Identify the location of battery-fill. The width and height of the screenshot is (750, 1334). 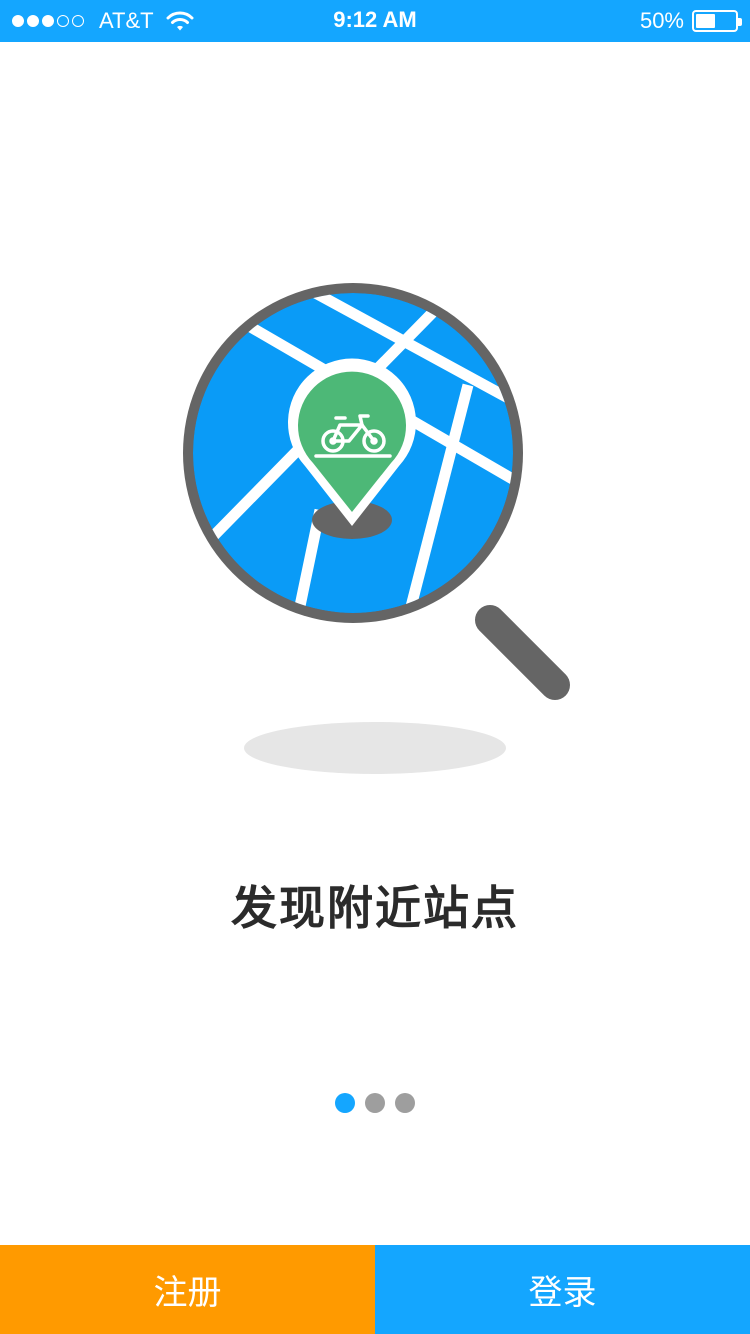
(705, 21).